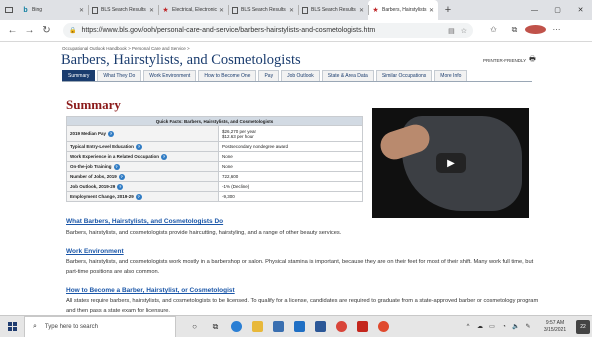 The width and height of the screenshot is (592, 337). Describe the element at coordinates (119, 75) in the screenshot. I see `tab-what-they-do: What They Do` at that location.